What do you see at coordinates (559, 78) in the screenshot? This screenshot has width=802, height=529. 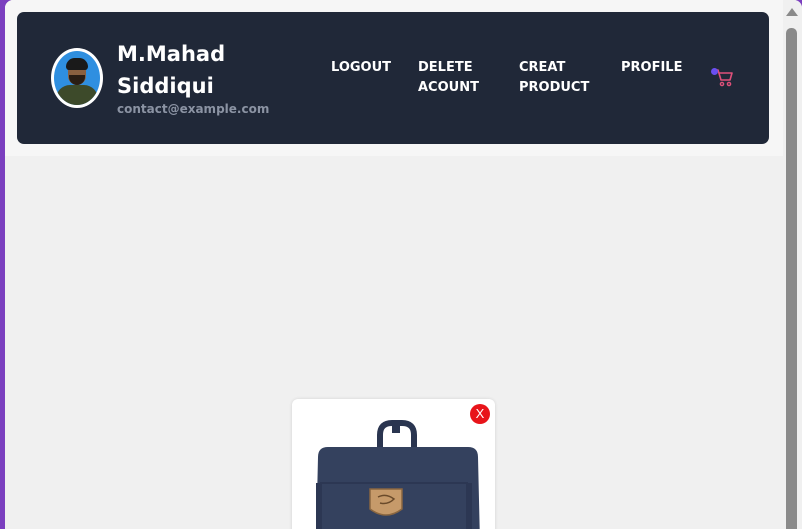 I see `create-product-link: CREAT PRODUCT` at bounding box center [559, 78].